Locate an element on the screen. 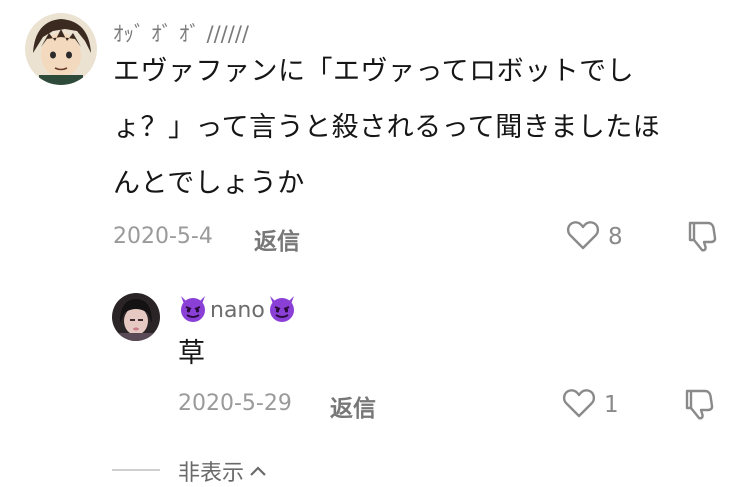 This screenshot has height=487, width=750. comment-date: 2020-5-4 is located at coordinates (163, 236).